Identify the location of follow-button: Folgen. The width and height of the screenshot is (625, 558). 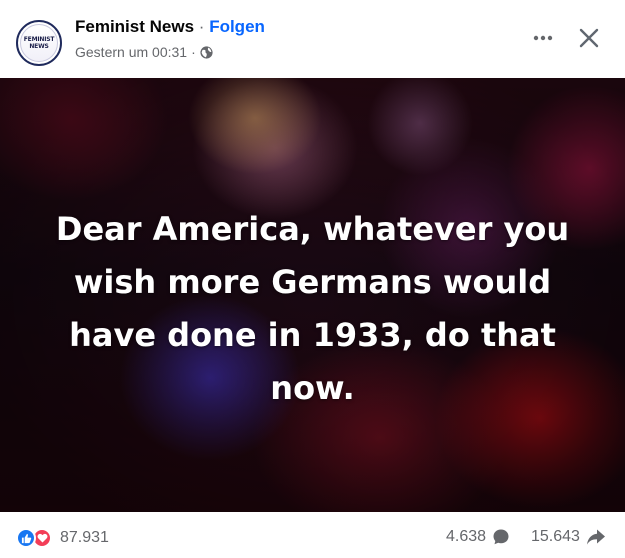
(237, 26).